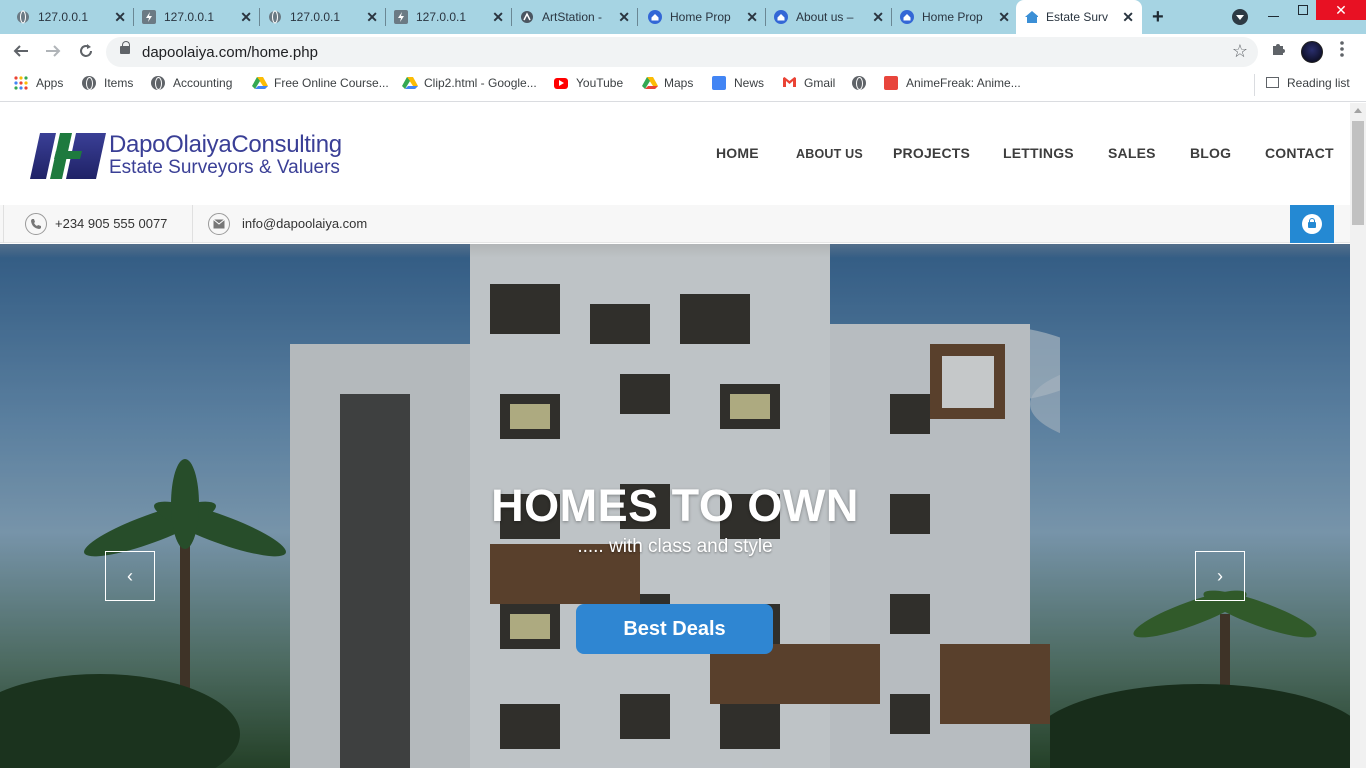  I want to click on logo-mark-icon, so click(69, 158).